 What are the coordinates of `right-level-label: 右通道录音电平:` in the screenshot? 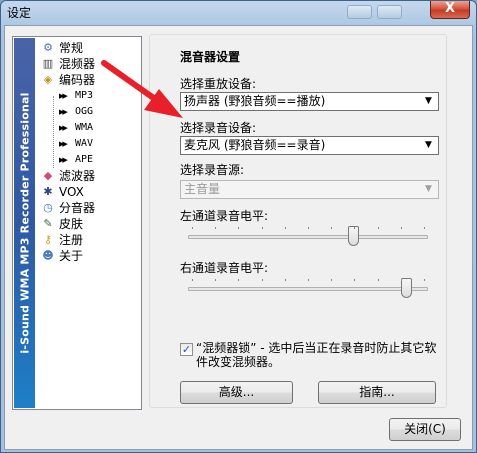 It's located at (224, 268).